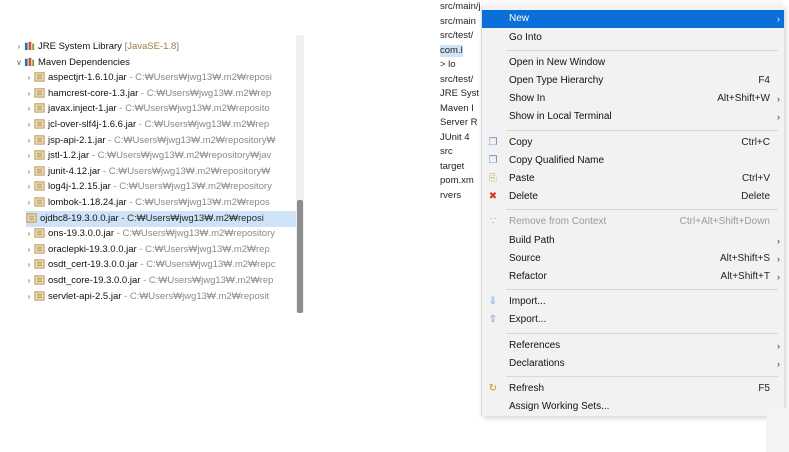 This screenshot has height=452, width=789. I want to click on export-icon: ⇧, so click(493, 320).